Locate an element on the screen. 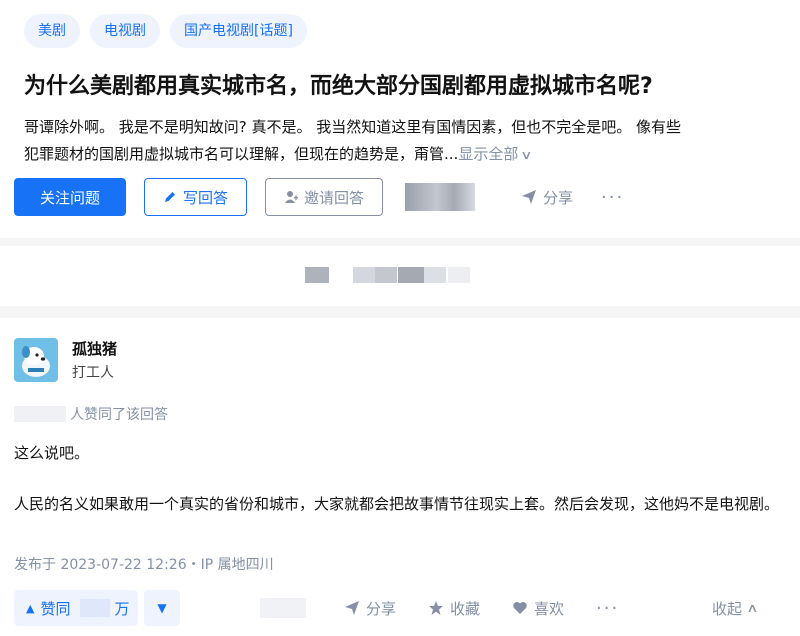  favorite-button: 收藏 is located at coordinates (454, 608).